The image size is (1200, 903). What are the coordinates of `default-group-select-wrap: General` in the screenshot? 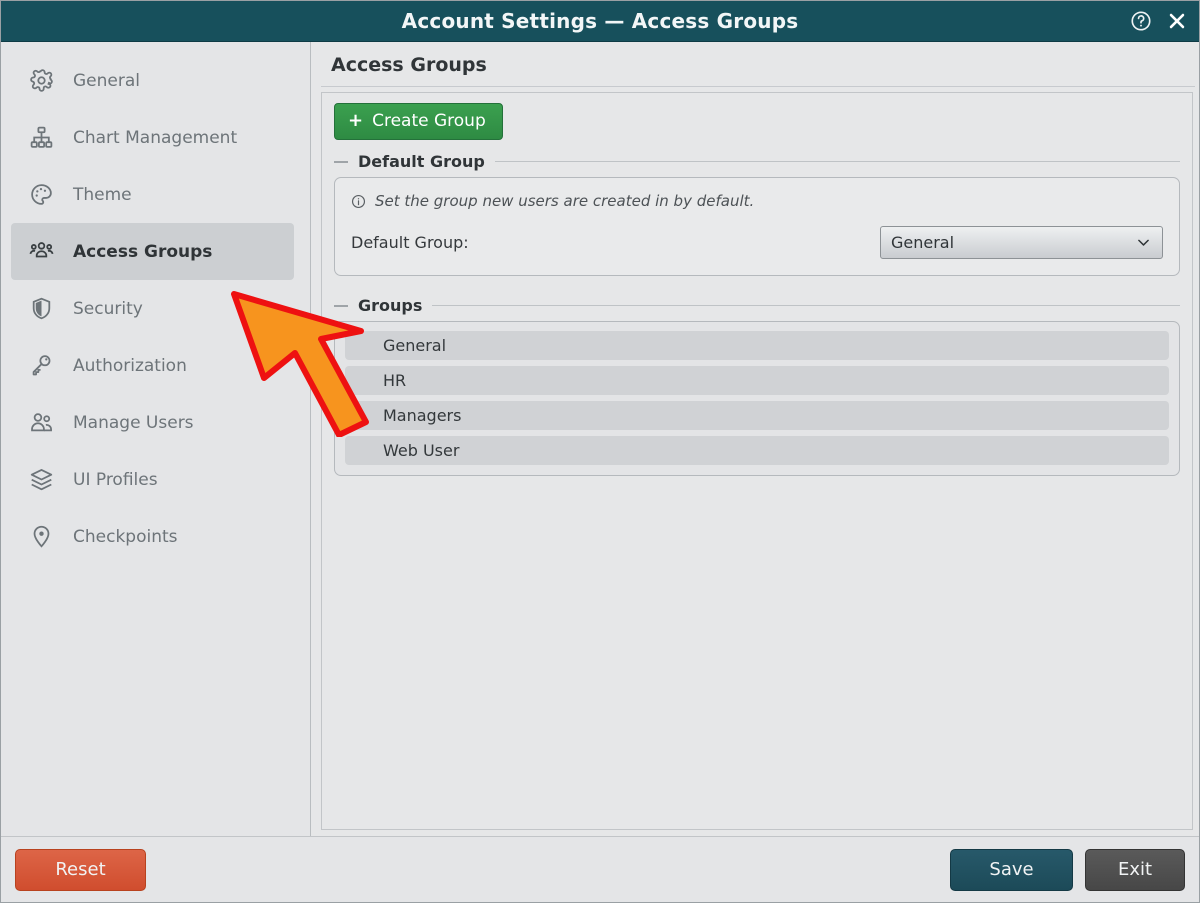 It's located at (1021, 242).